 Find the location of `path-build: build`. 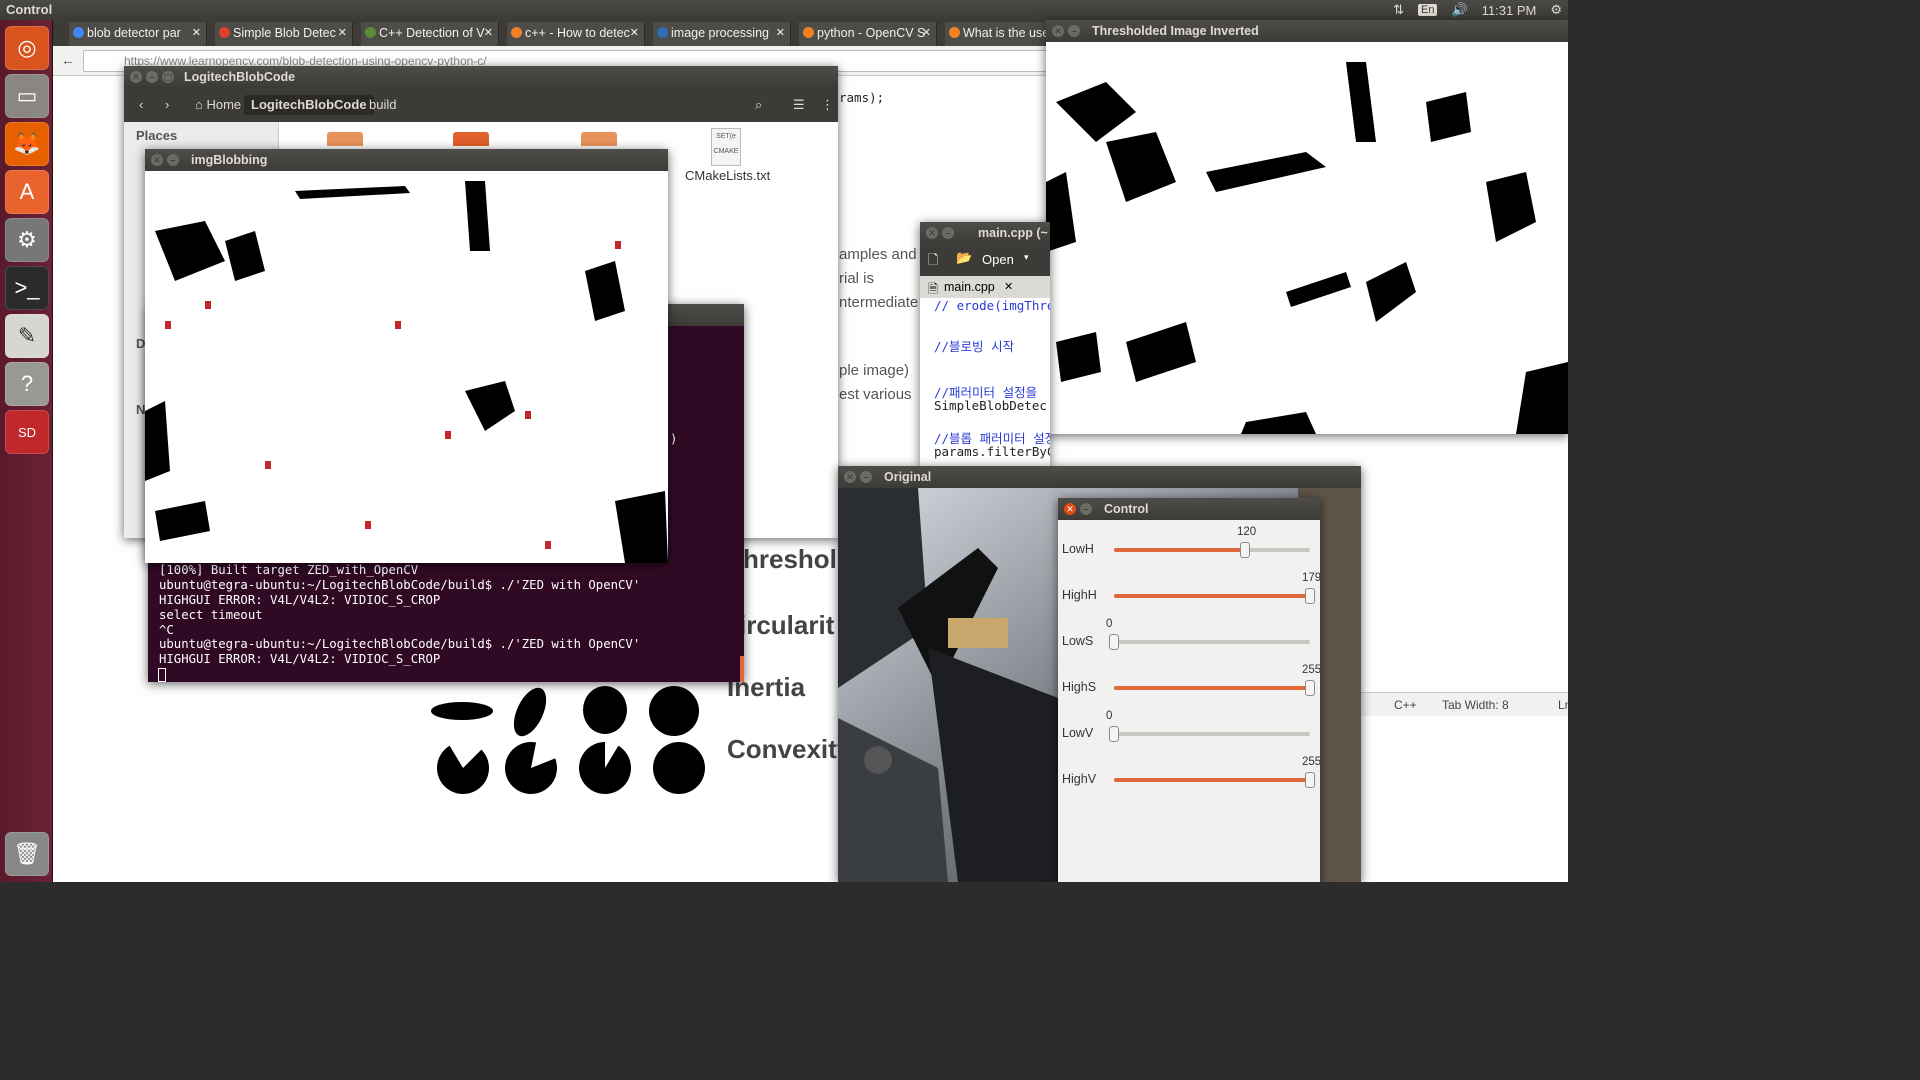

path-build: build is located at coordinates (382, 105).